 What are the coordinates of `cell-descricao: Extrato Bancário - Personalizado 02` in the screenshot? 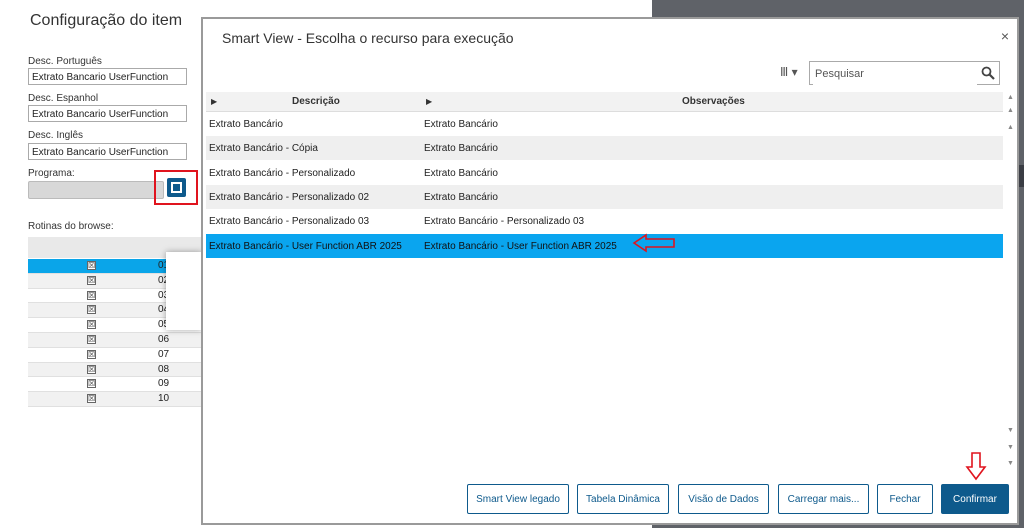 It's located at (289, 197).